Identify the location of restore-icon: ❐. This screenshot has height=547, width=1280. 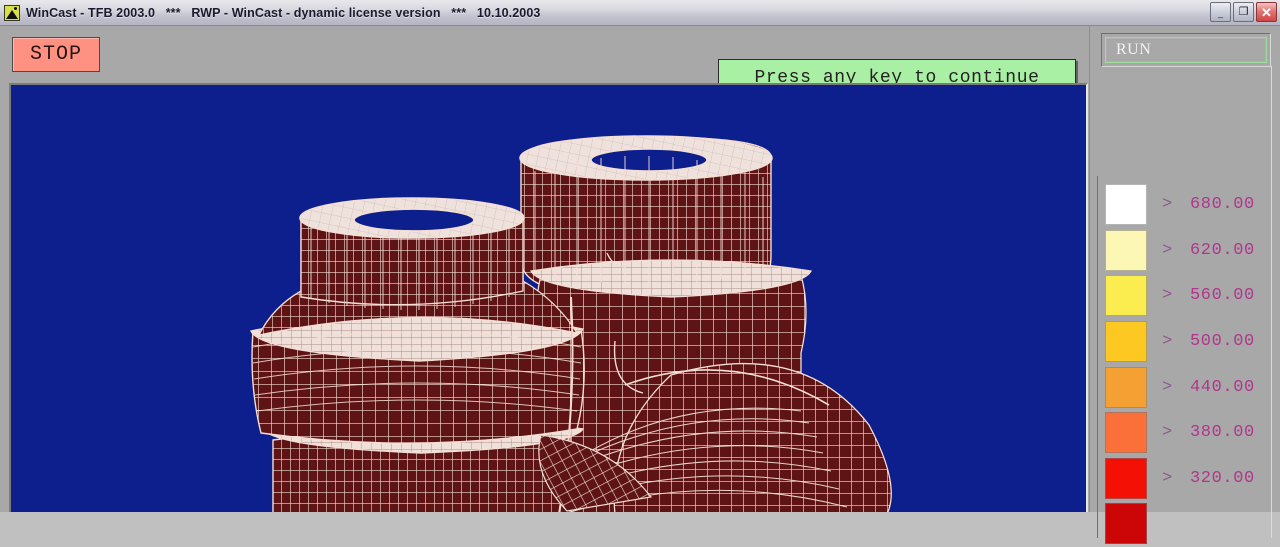
(1243, 11).